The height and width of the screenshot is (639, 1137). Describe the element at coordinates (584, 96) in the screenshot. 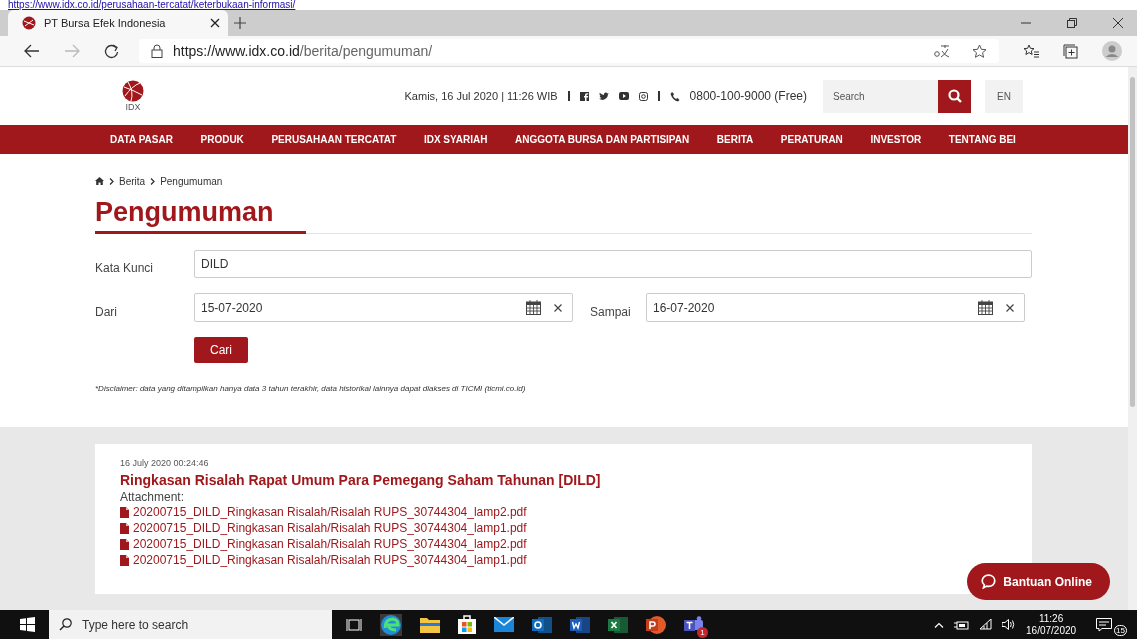

I see `facebook-icon` at that location.